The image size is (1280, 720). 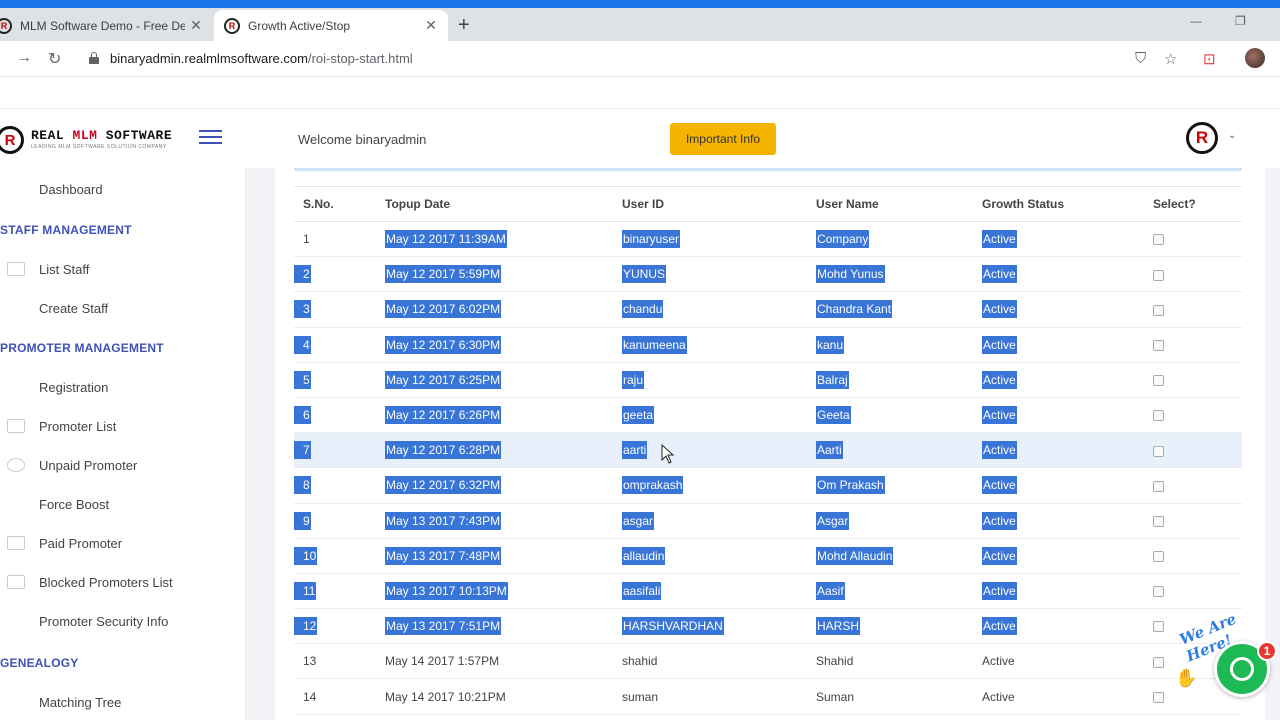 I want to click on table-row: 7 May 12 2017 6:28PM aarti Aarti Active, so click(x=768, y=450).